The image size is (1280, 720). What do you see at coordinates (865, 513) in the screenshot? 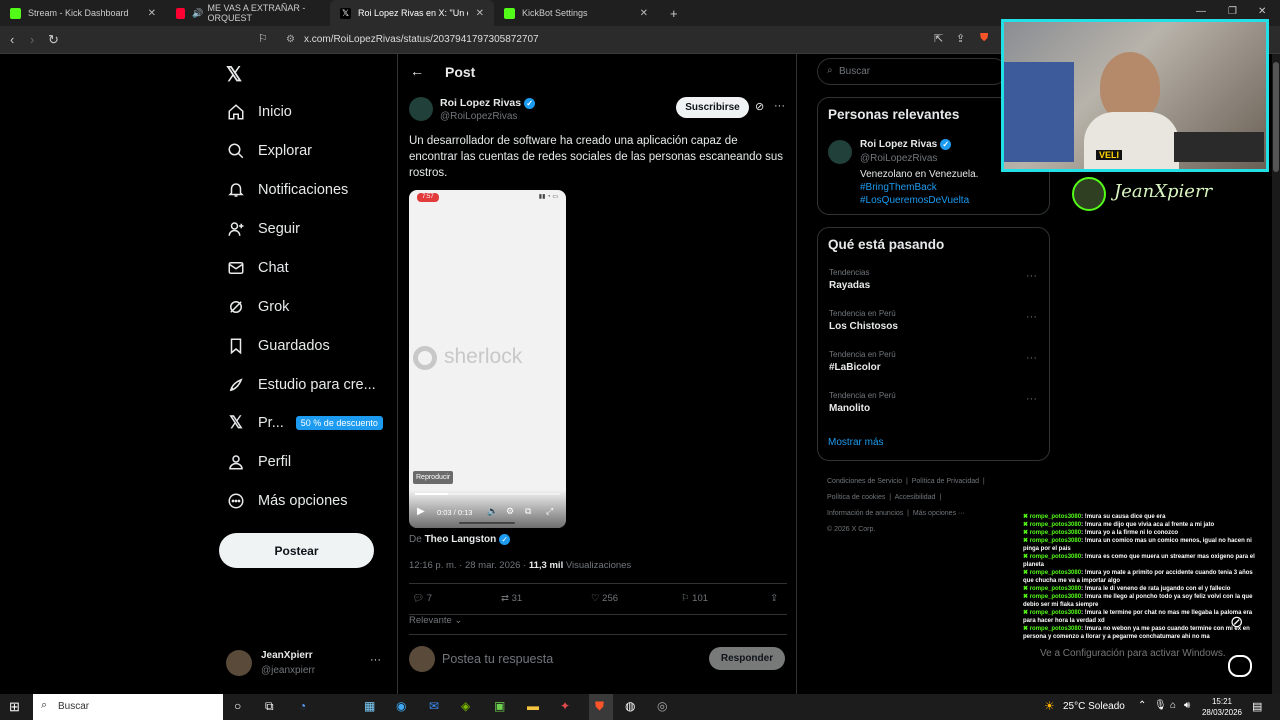
I see `footer-link: Información de anuncios` at bounding box center [865, 513].